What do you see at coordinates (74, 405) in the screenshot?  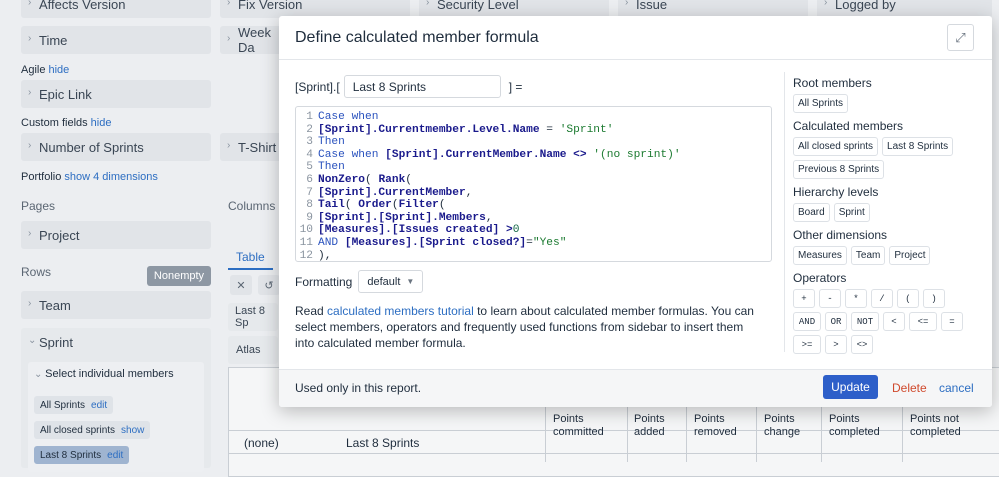 I see `member-chip: All Sprints edit` at bounding box center [74, 405].